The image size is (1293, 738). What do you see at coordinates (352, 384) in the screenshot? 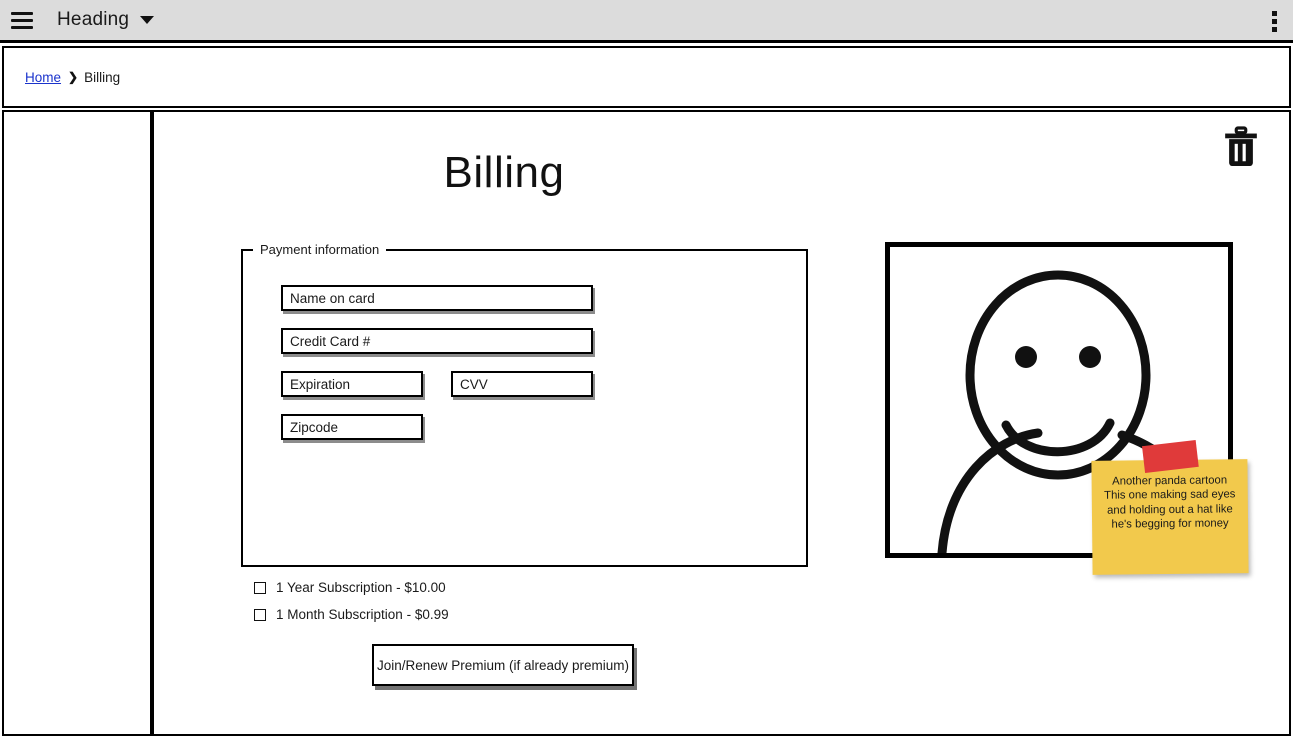
I see `expiration-input: Expiration` at bounding box center [352, 384].